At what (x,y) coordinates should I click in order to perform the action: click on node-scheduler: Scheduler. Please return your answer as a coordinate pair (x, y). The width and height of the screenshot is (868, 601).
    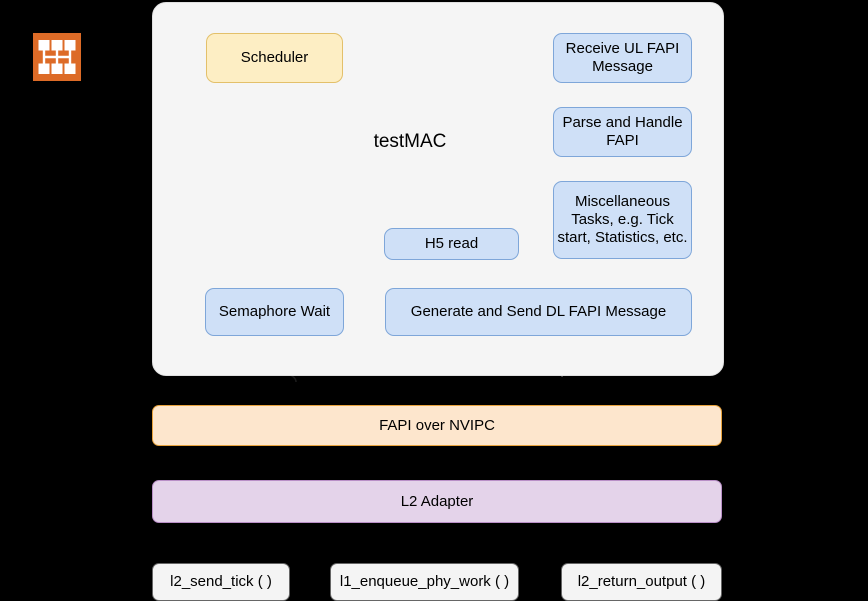
    Looking at the image, I should click on (274, 58).